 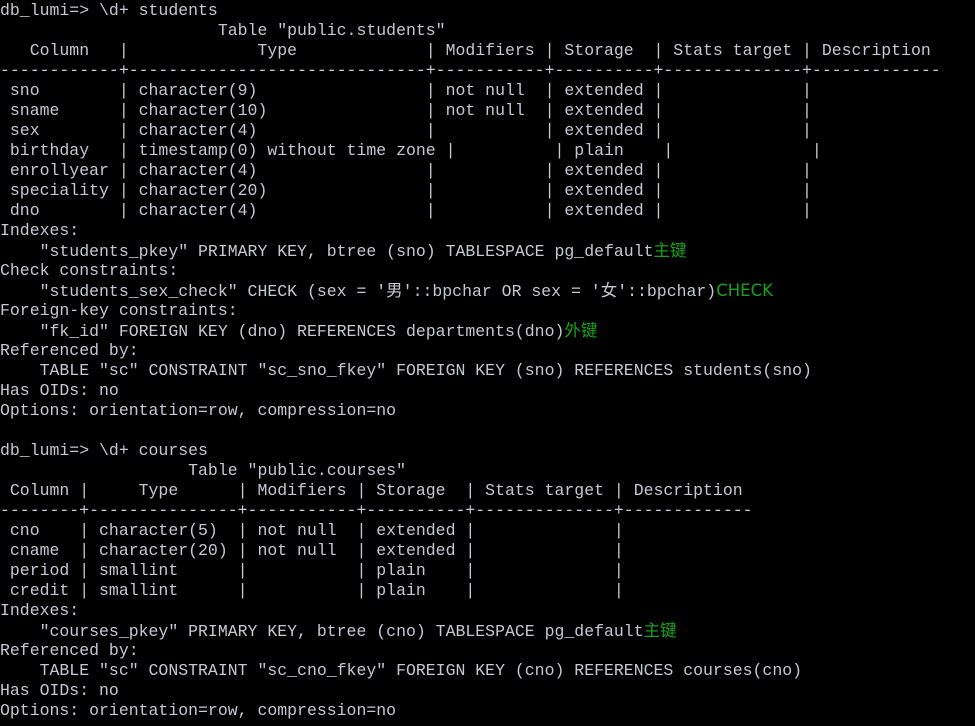 I want to click on table-row: period | smallint | | plain | |, so click(x=312, y=570).